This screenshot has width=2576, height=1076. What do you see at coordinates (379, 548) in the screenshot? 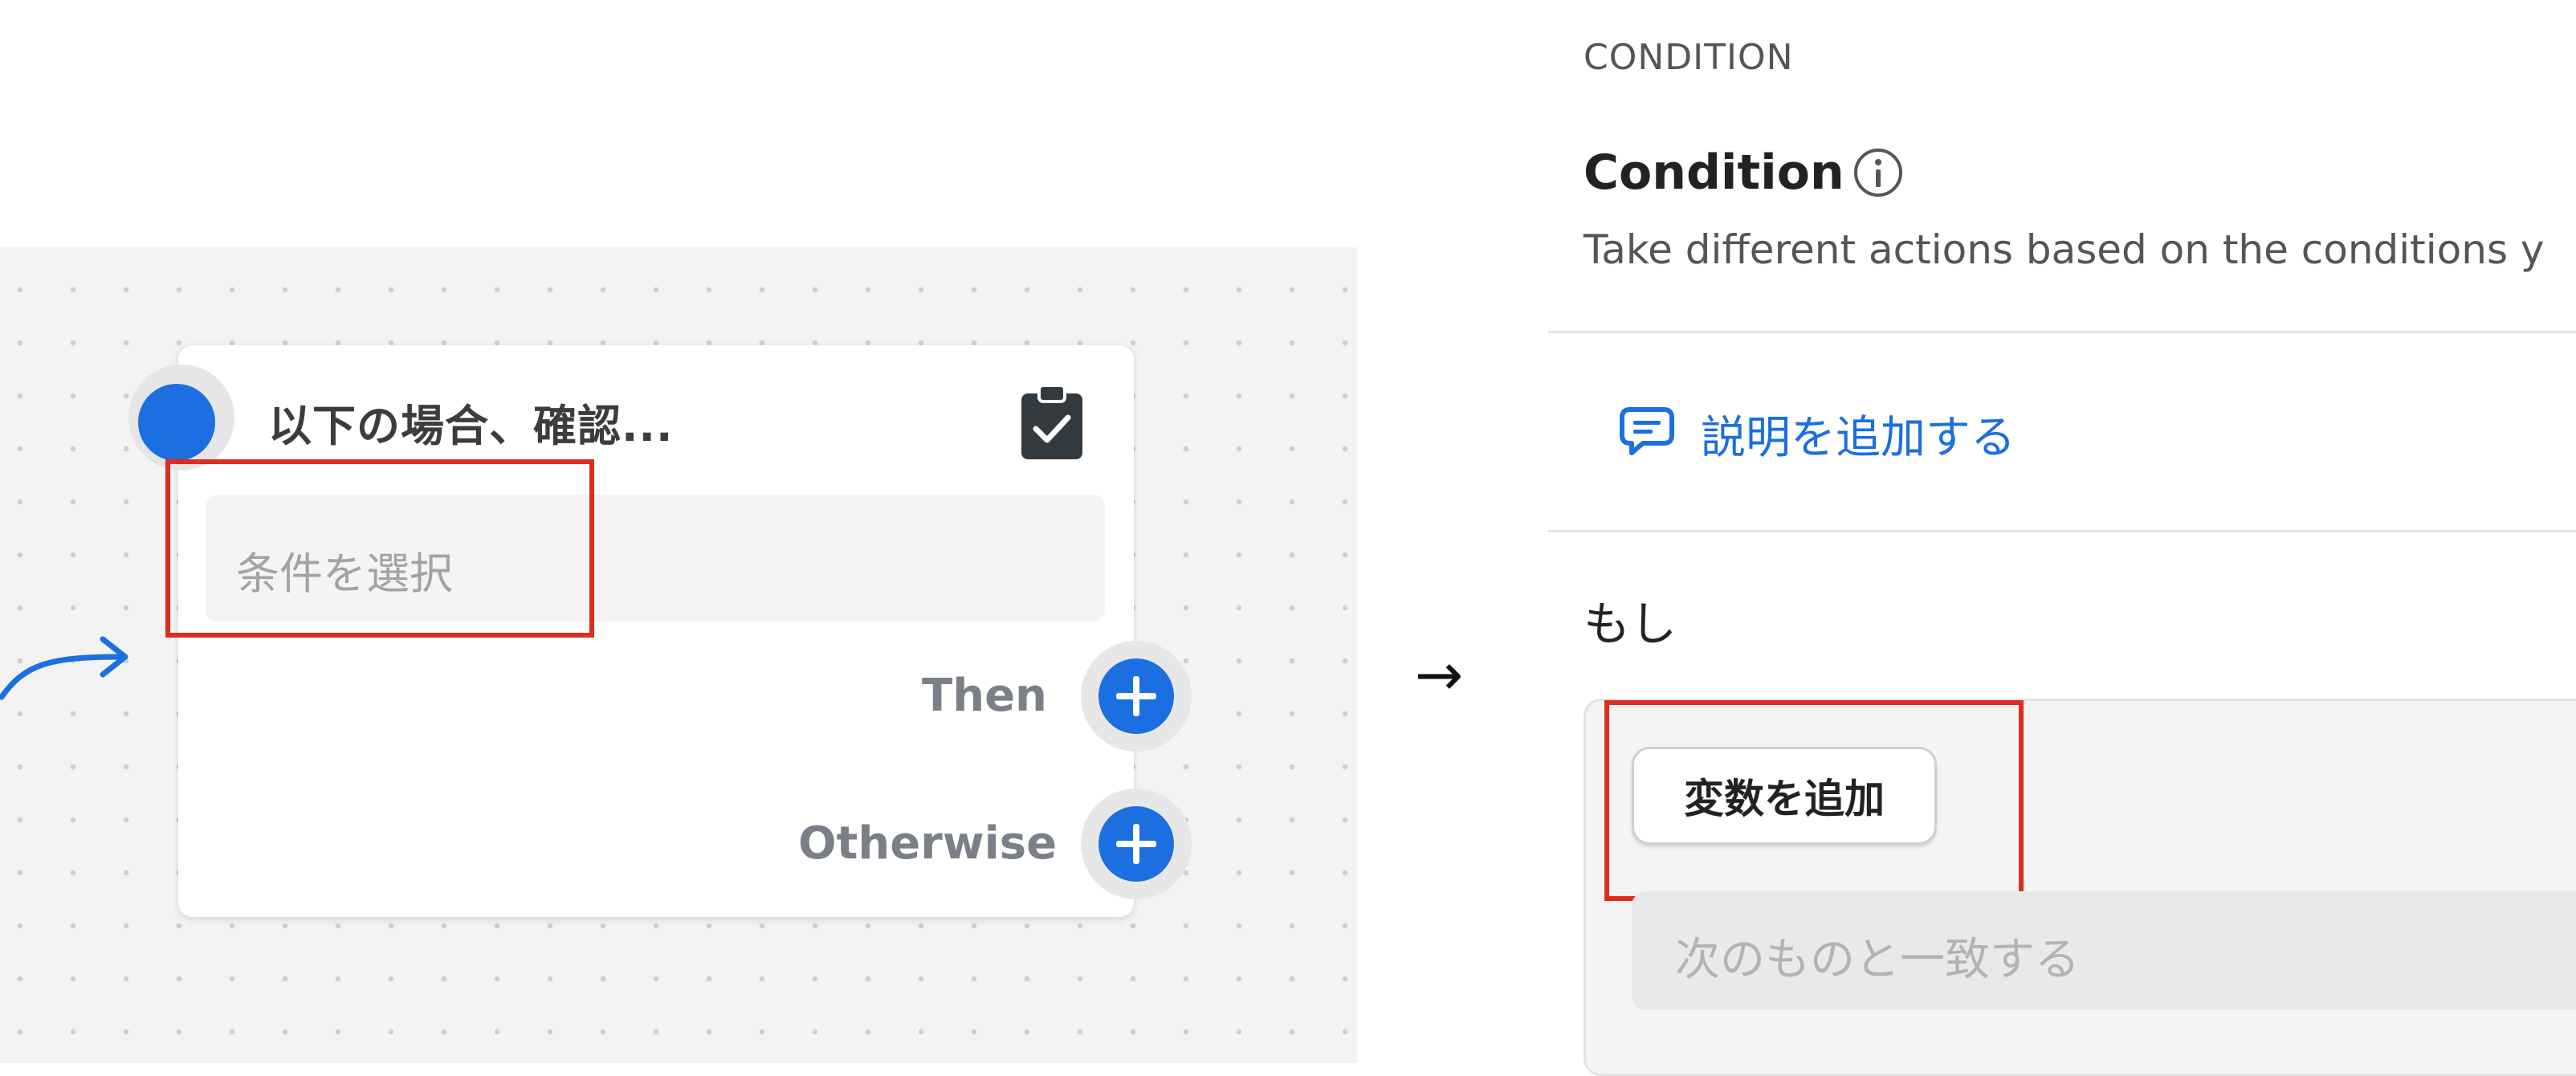
I see `condition-select-highlight` at bounding box center [379, 548].